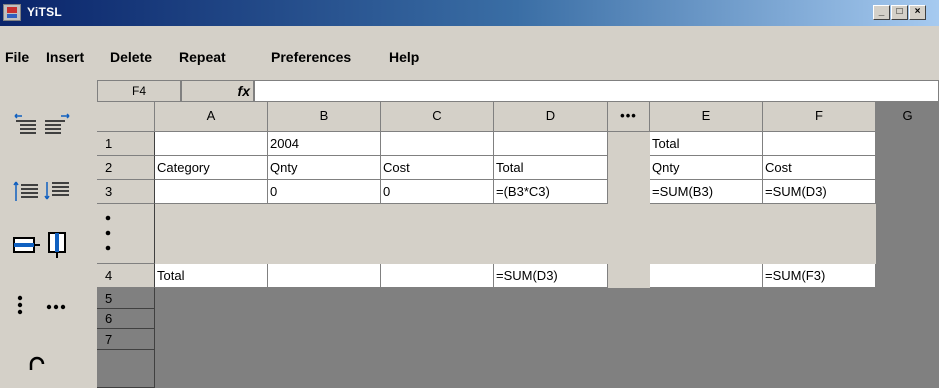  Describe the element at coordinates (819, 168) in the screenshot. I see `cell-f2: Cost` at that location.